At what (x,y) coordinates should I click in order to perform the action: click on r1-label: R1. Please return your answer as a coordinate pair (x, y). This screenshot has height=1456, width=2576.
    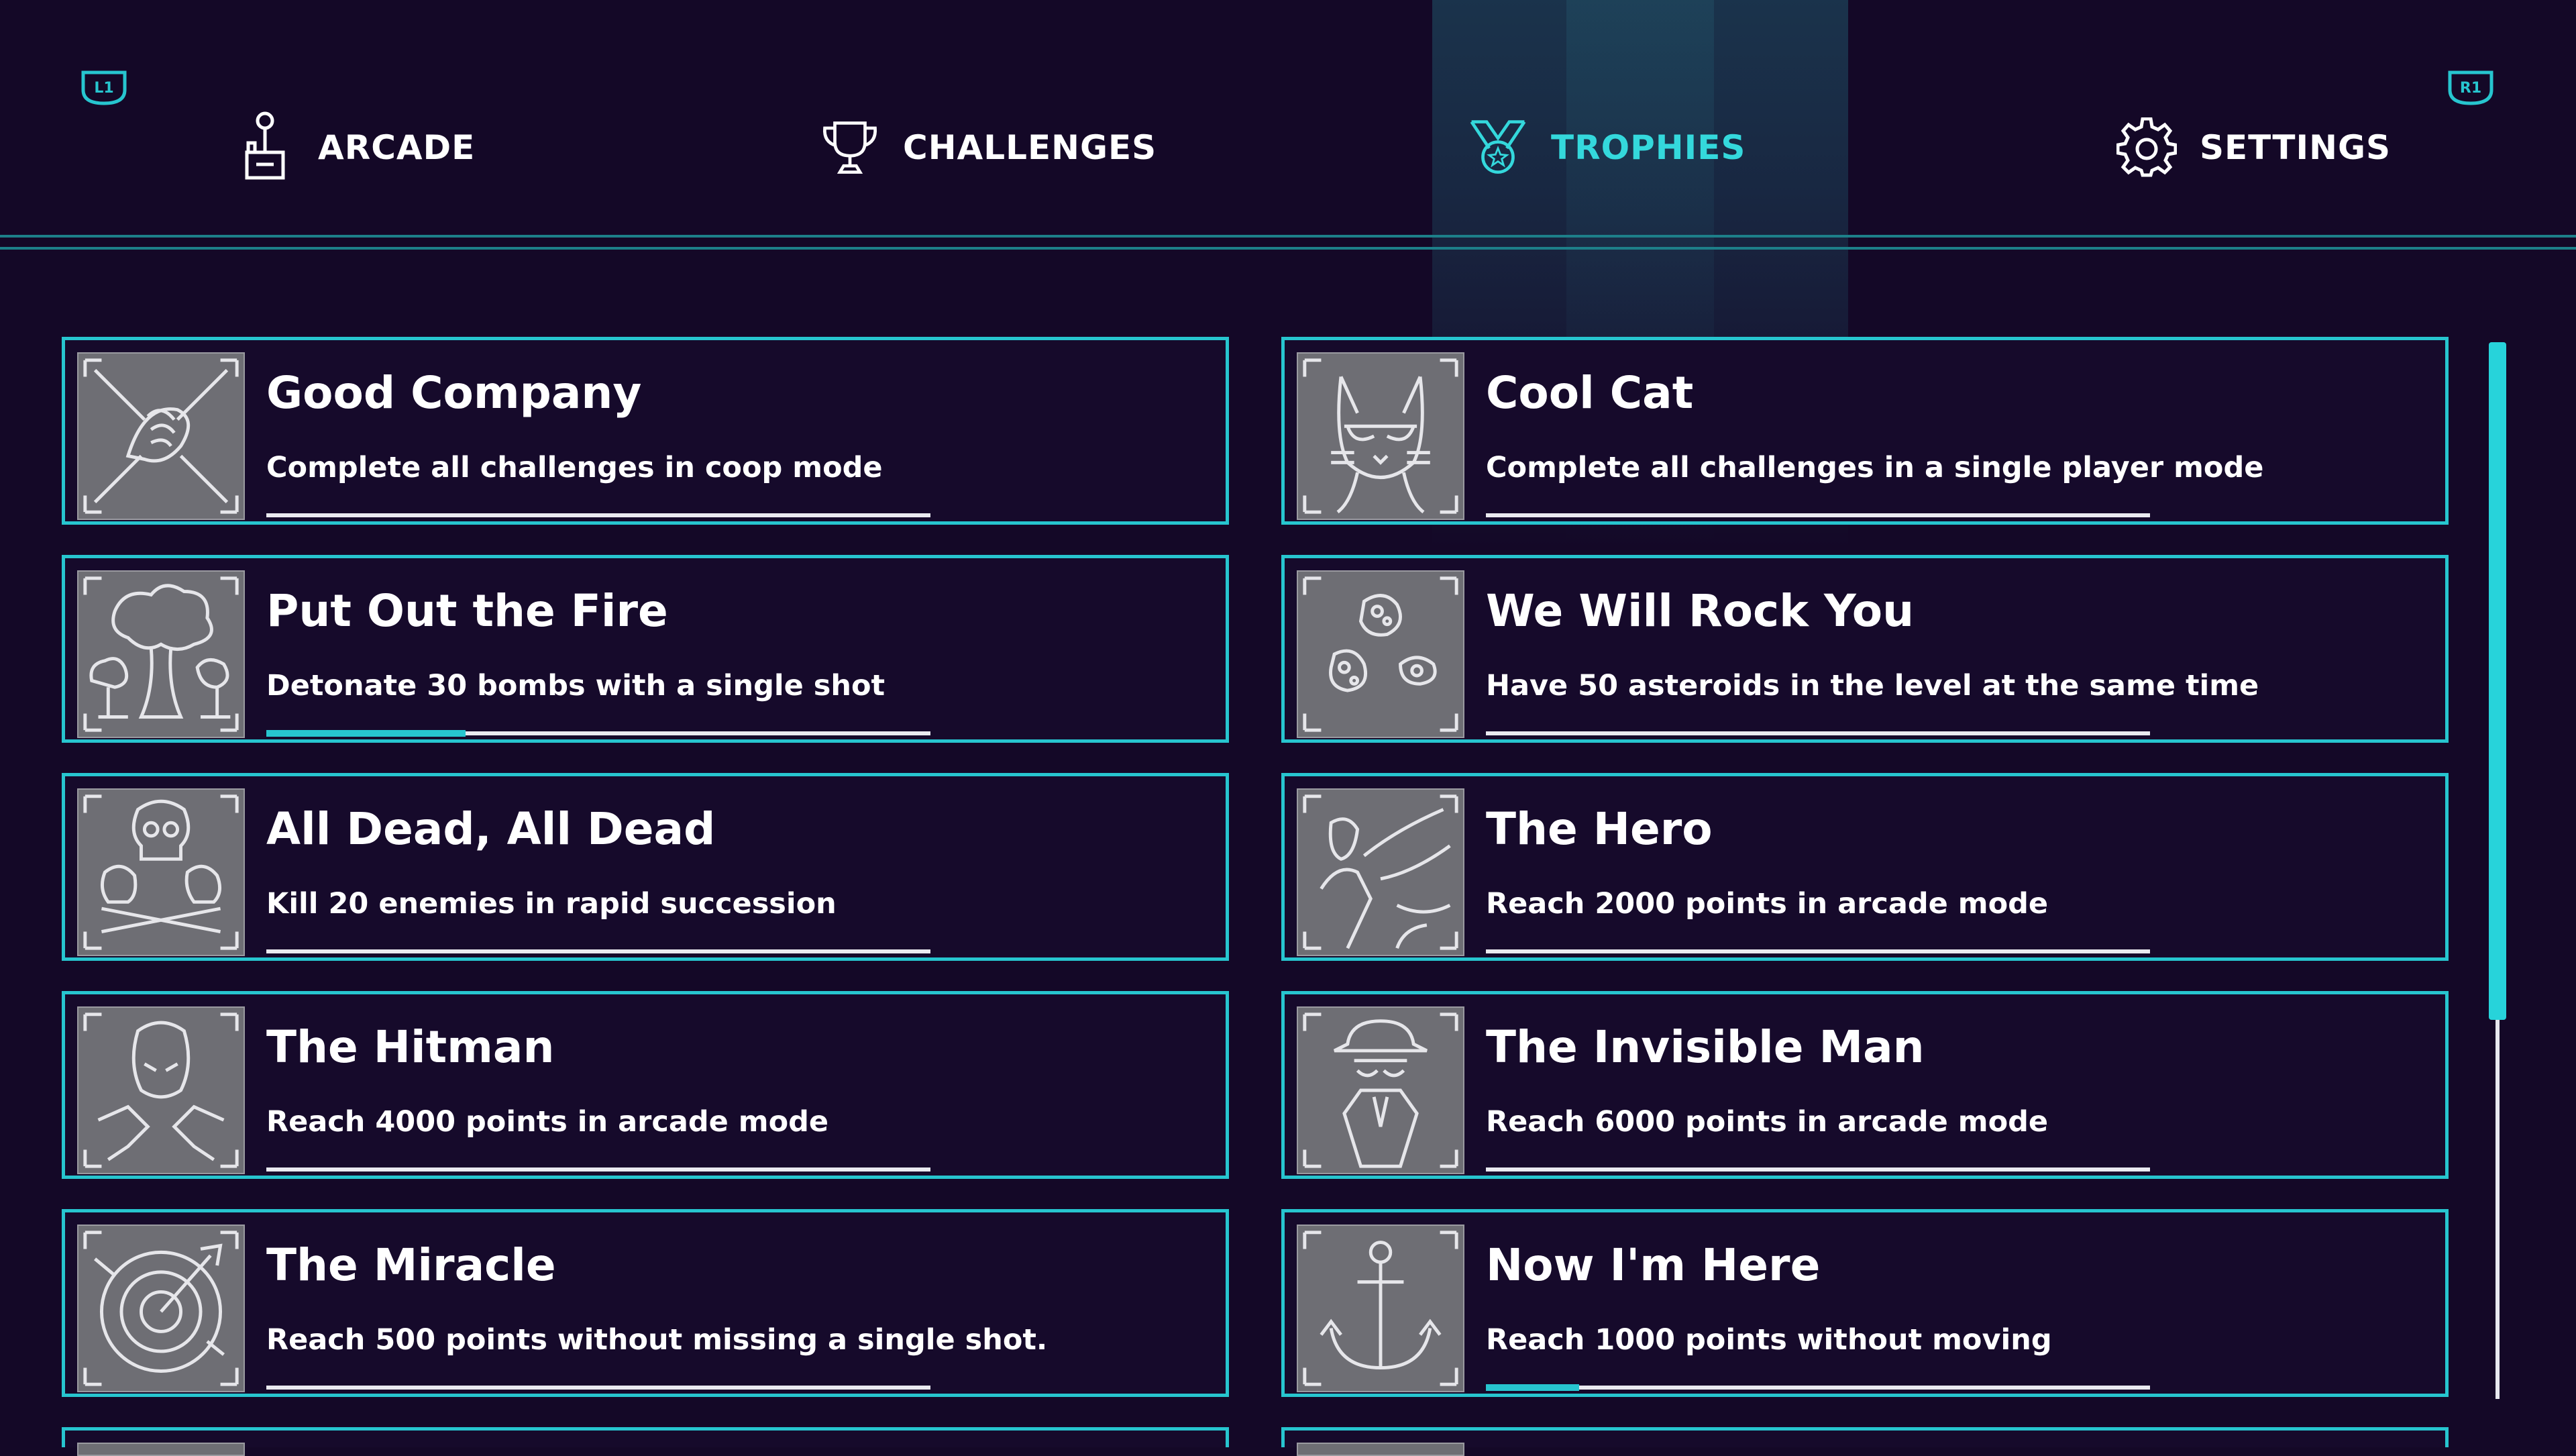
    Looking at the image, I should click on (2470, 88).